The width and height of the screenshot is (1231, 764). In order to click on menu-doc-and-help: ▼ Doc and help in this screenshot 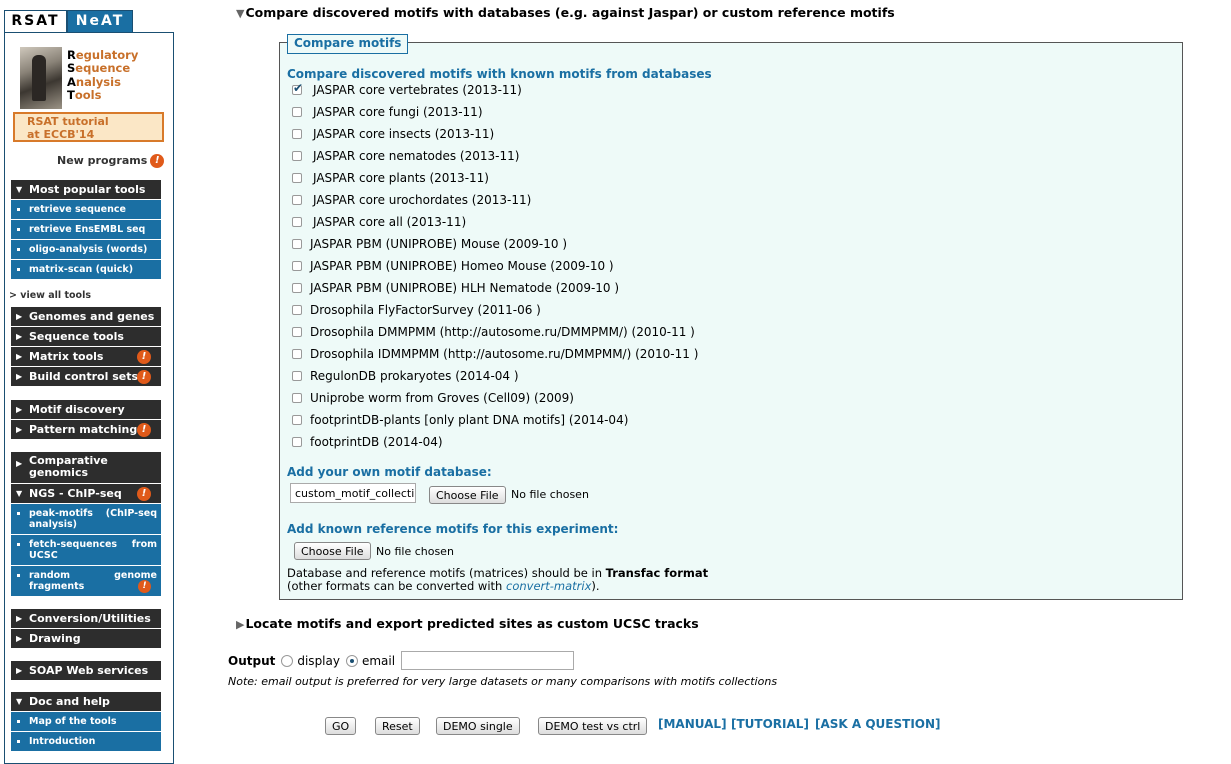, I will do `click(86, 702)`.